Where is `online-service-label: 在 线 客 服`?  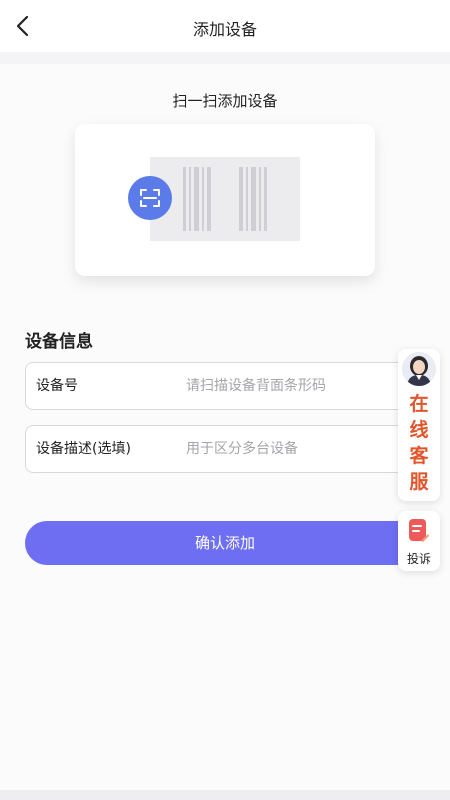 online-service-label: 在 线 客 服 is located at coordinates (419, 443).